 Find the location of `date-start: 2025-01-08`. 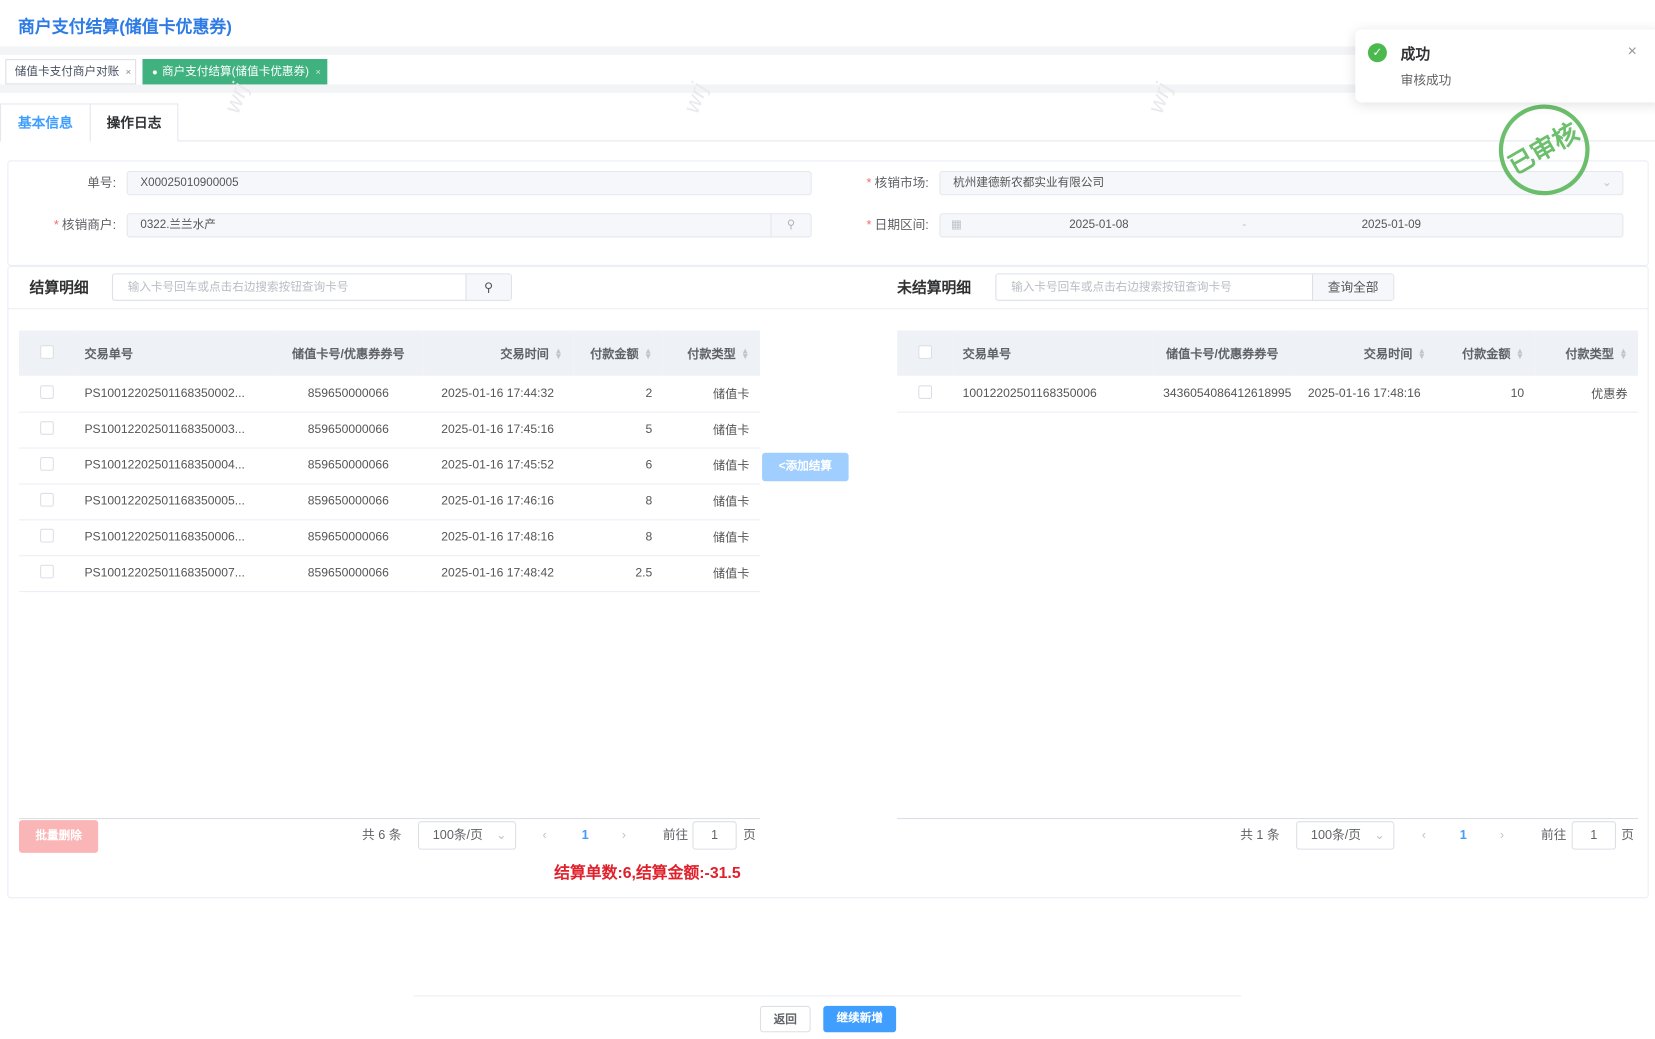

date-start: 2025-01-08 is located at coordinates (1098, 225).